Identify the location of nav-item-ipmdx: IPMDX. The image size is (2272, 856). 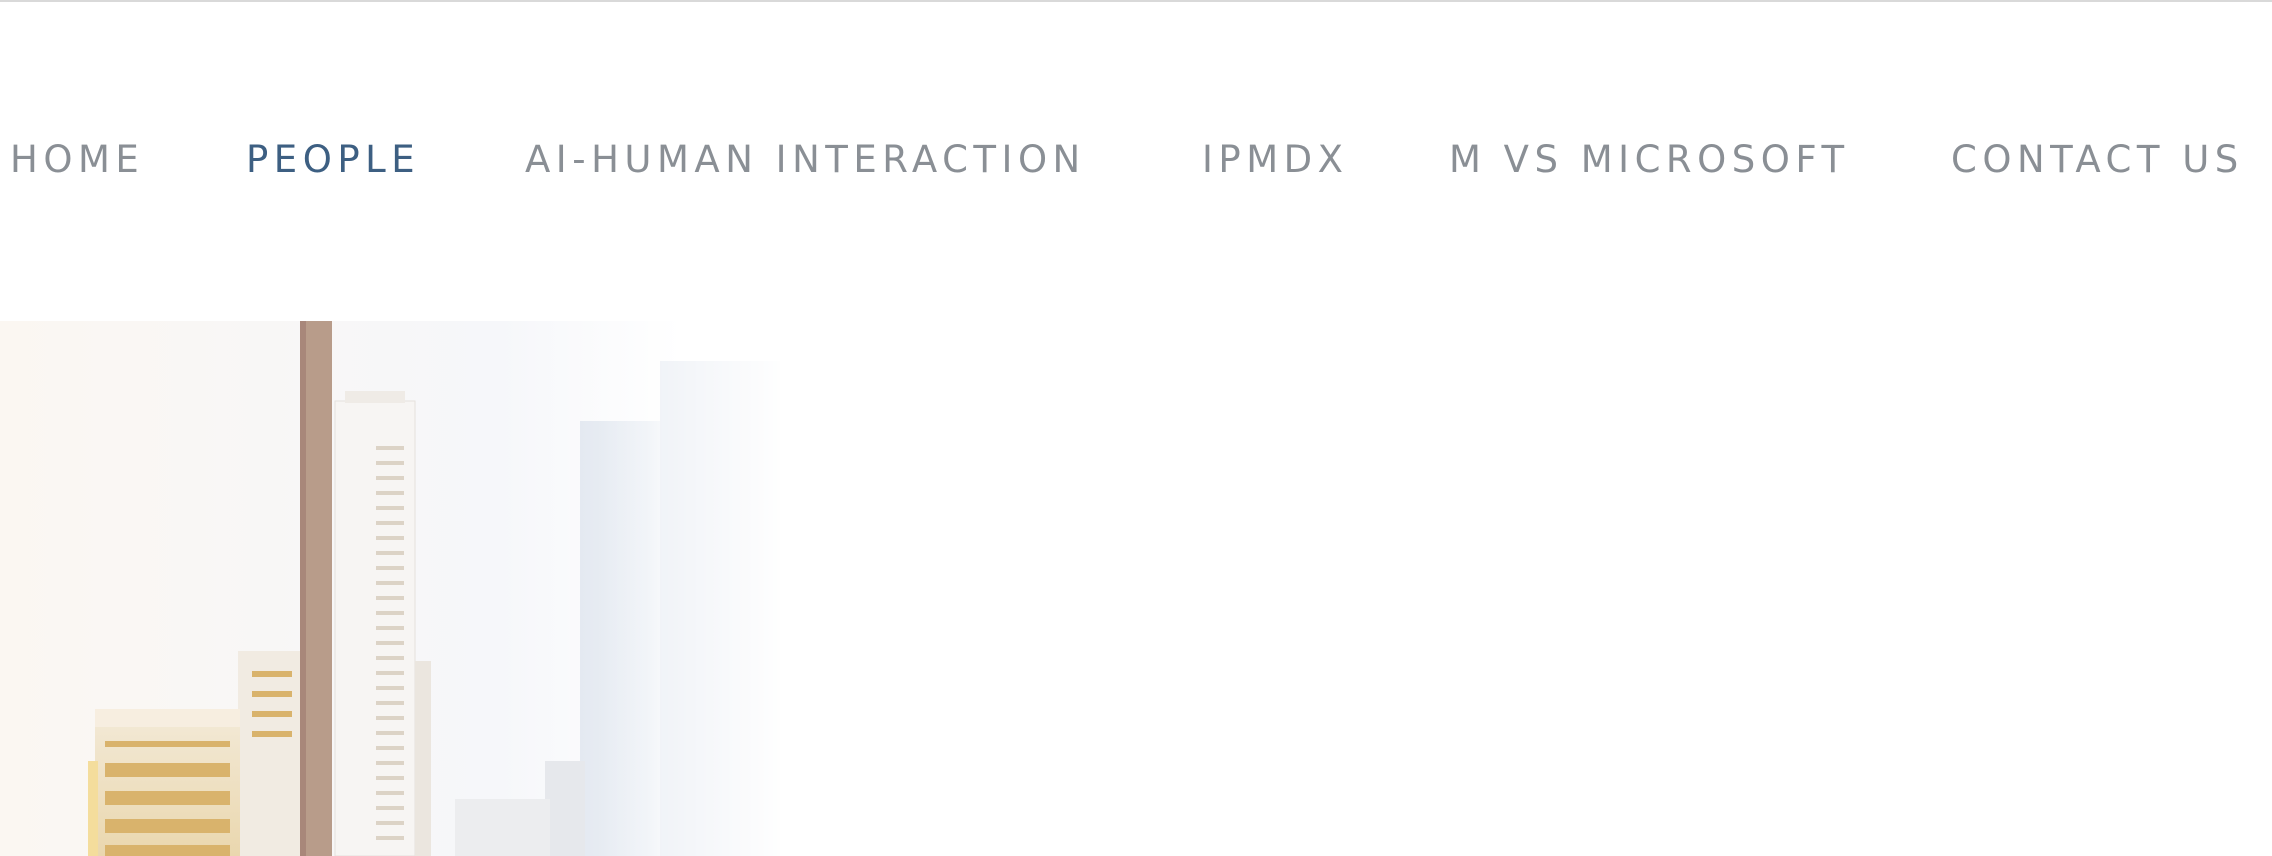
(1275, 160).